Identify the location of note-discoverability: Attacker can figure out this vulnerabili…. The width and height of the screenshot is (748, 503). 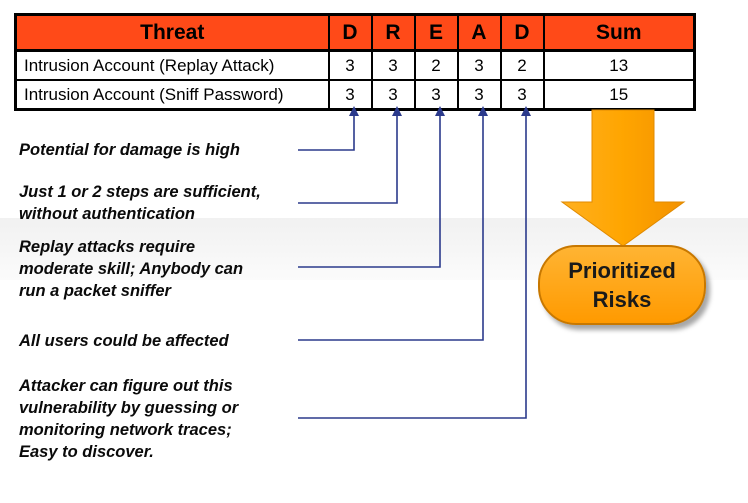
(129, 419).